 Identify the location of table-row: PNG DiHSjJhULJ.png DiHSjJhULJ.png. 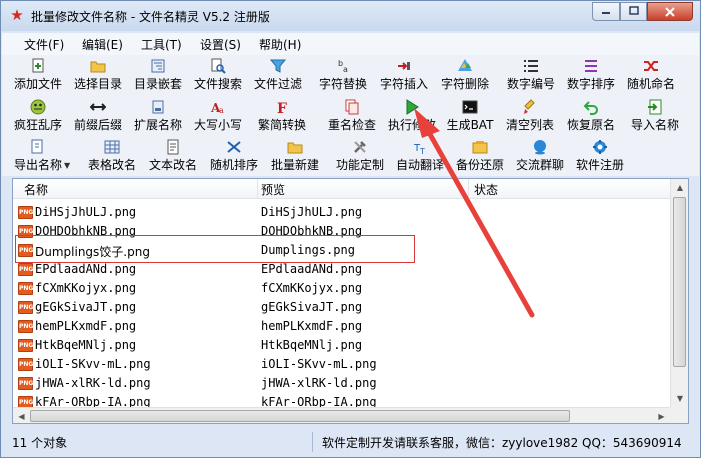
(341, 212).